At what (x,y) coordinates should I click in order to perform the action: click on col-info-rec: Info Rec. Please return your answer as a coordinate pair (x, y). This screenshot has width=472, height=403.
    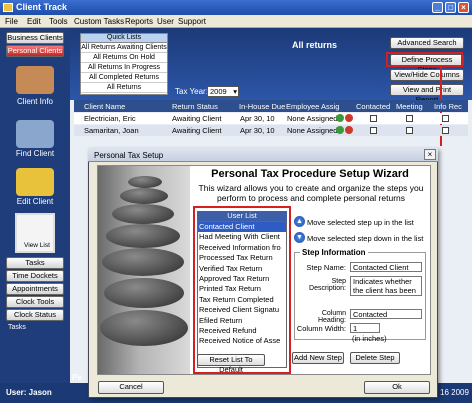
    Looking at the image, I should click on (448, 106).